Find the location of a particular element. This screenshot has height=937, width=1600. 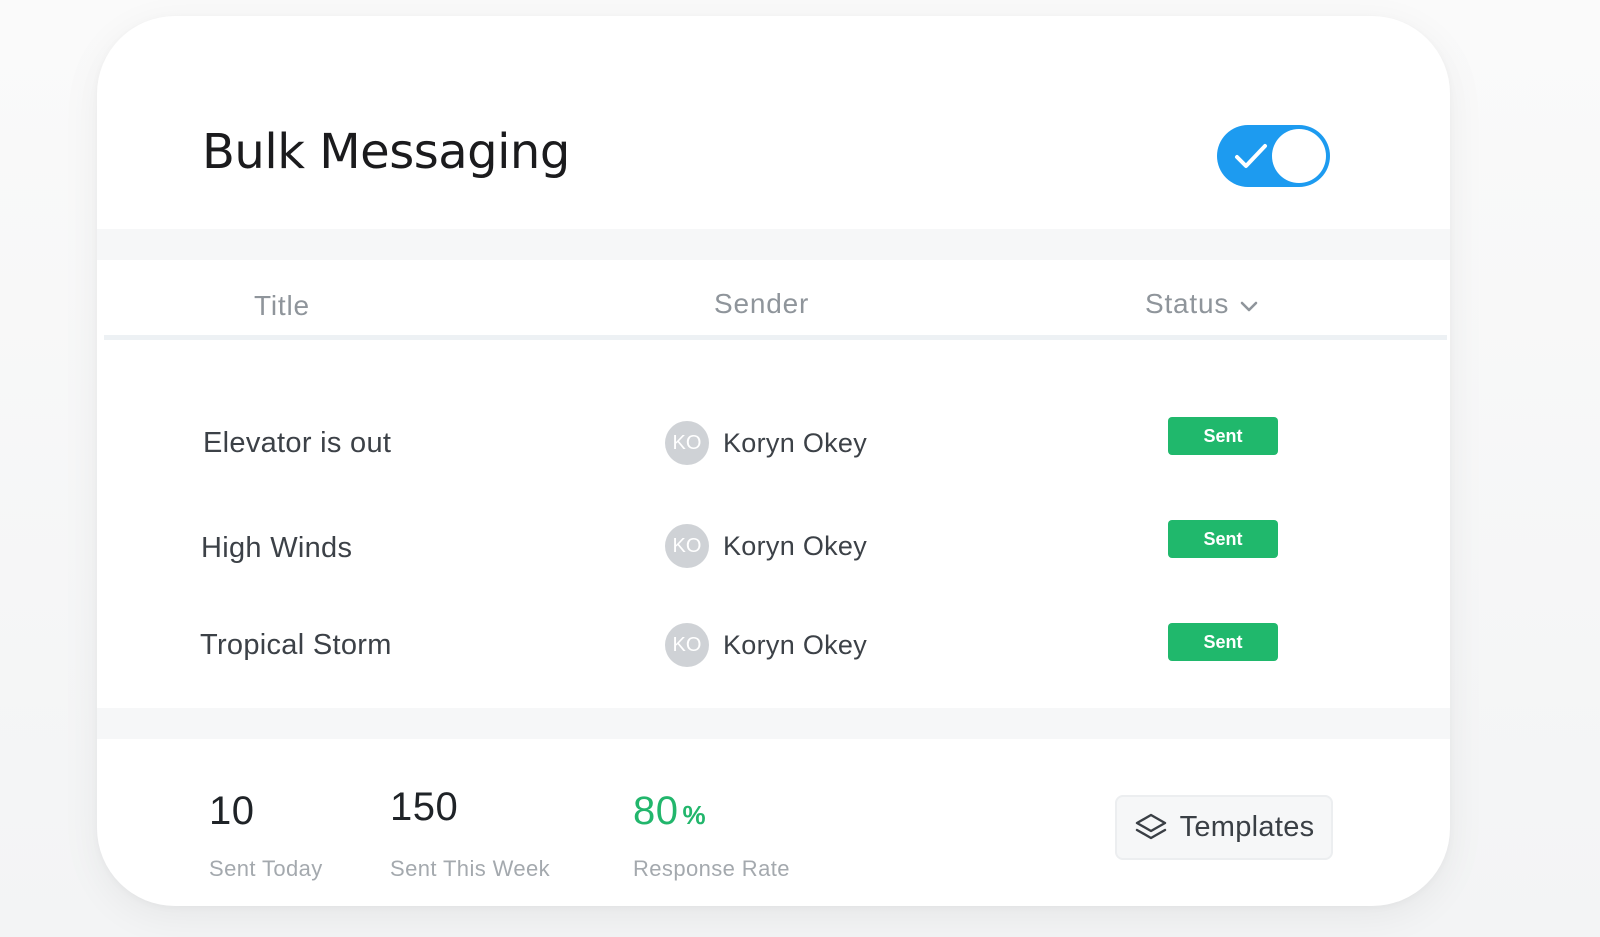

table-header: Title Sender Status is located at coordinates (775, 300).